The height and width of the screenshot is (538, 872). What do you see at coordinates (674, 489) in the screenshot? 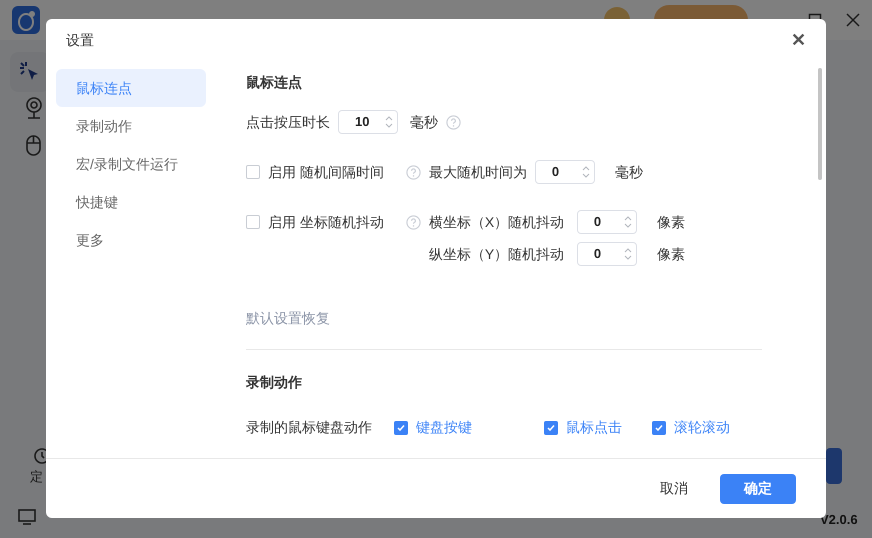
I see `cancel-button: 取消` at bounding box center [674, 489].